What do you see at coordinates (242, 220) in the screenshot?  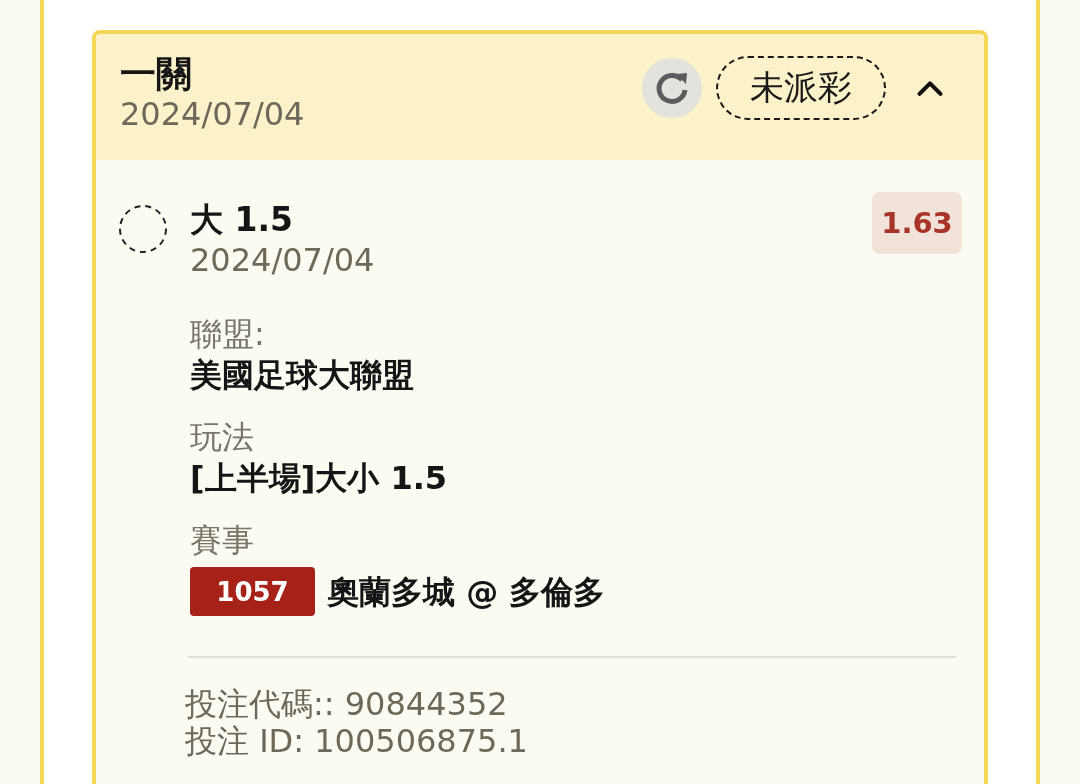 I see `selection-name: 大 1.5` at bounding box center [242, 220].